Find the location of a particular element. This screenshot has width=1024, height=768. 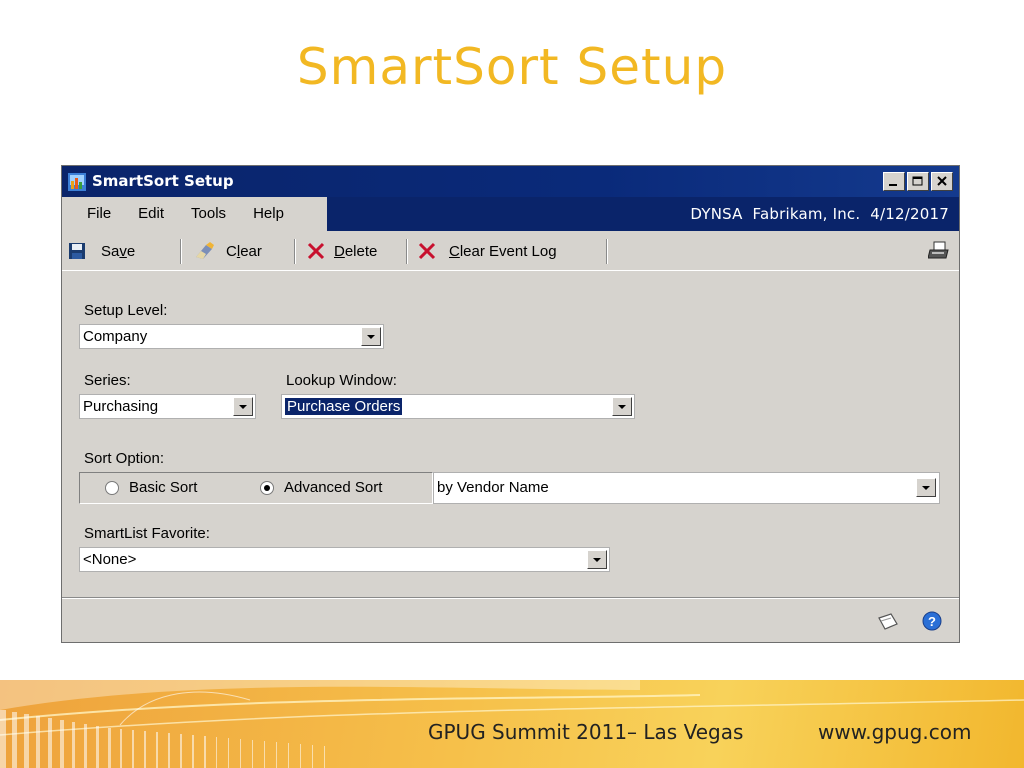

basic-sort-label: Basic Sort is located at coordinates (163, 487).